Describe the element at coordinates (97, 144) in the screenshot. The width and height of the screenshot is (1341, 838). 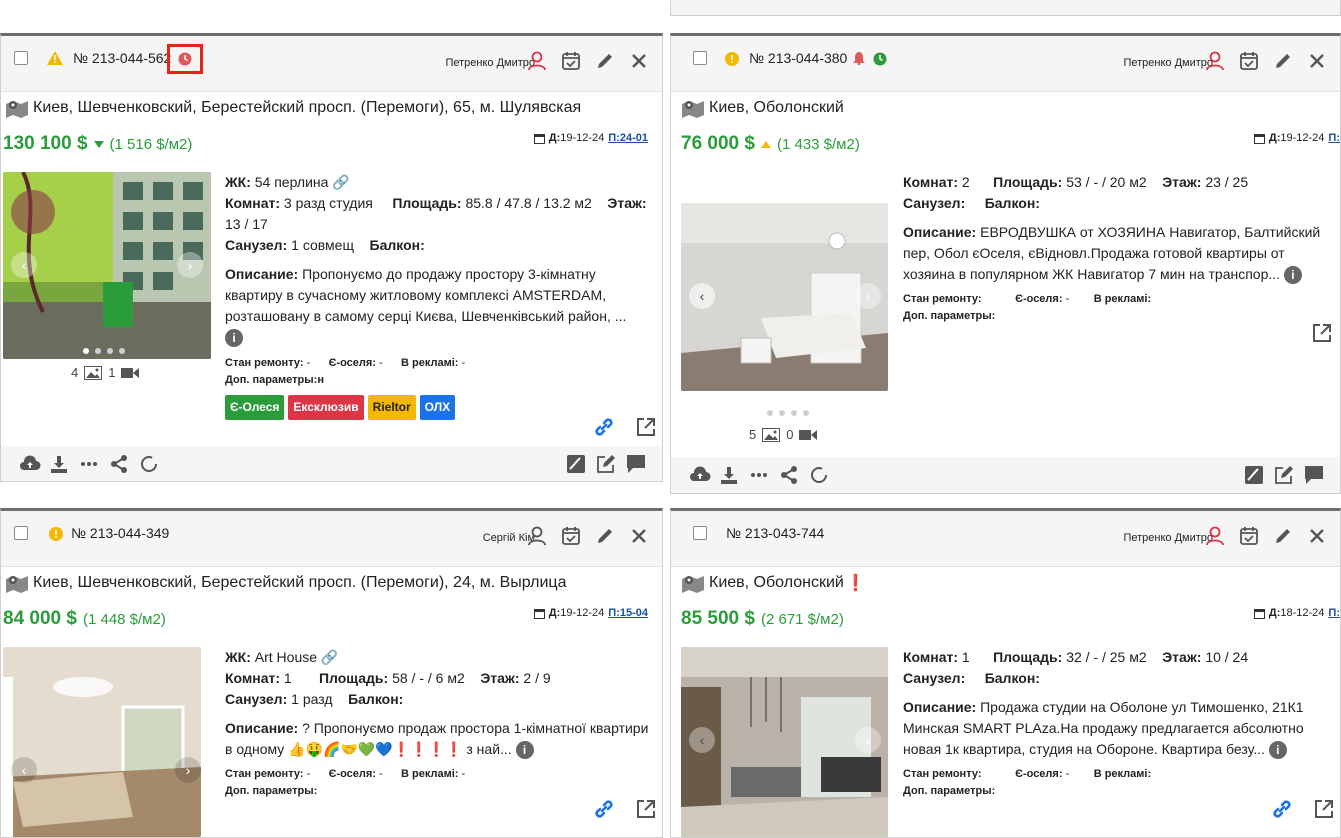
I see `price: 130 100 $ (1 516 $/м2)` at that location.